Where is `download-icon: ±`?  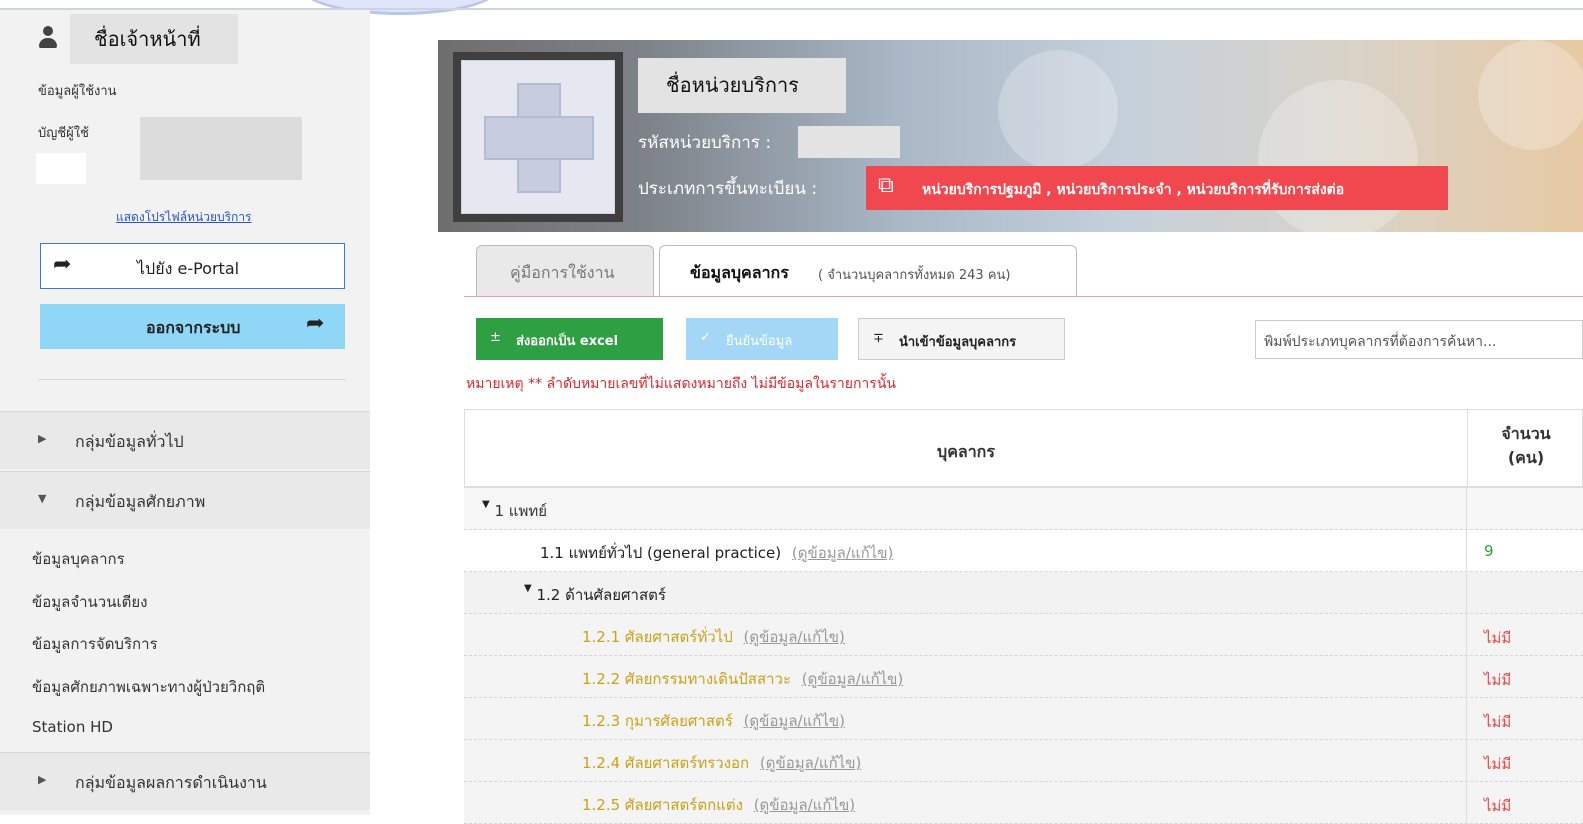 download-icon: ± is located at coordinates (495, 337).